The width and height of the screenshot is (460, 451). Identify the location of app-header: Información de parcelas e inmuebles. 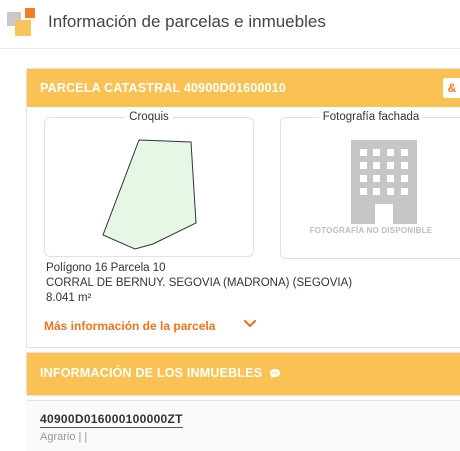
(230, 22).